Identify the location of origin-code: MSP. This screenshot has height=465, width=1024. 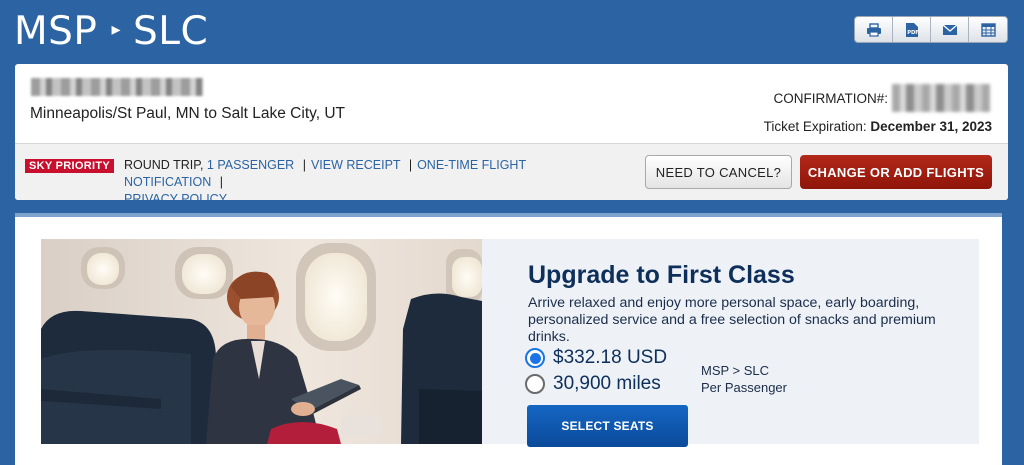
(56, 31).